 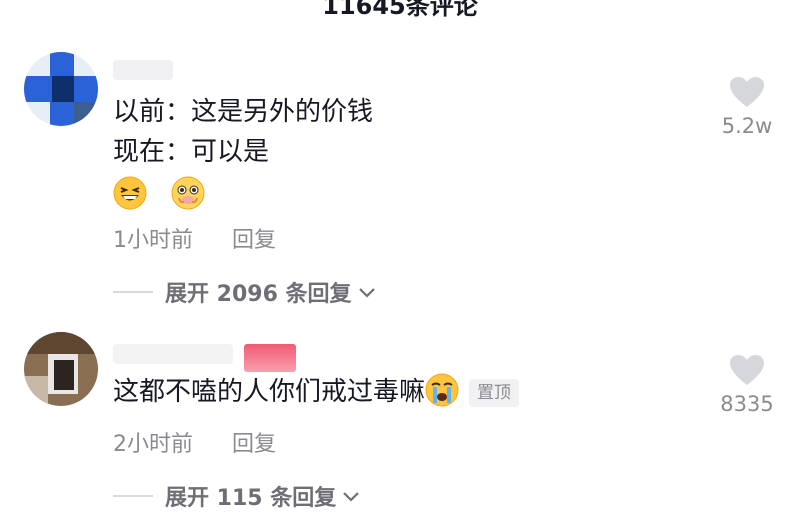 What do you see at coordinates (191, 152) in the screenshot?
I see `comment-line: 现在：可以是` at bounding box center [191, 152].